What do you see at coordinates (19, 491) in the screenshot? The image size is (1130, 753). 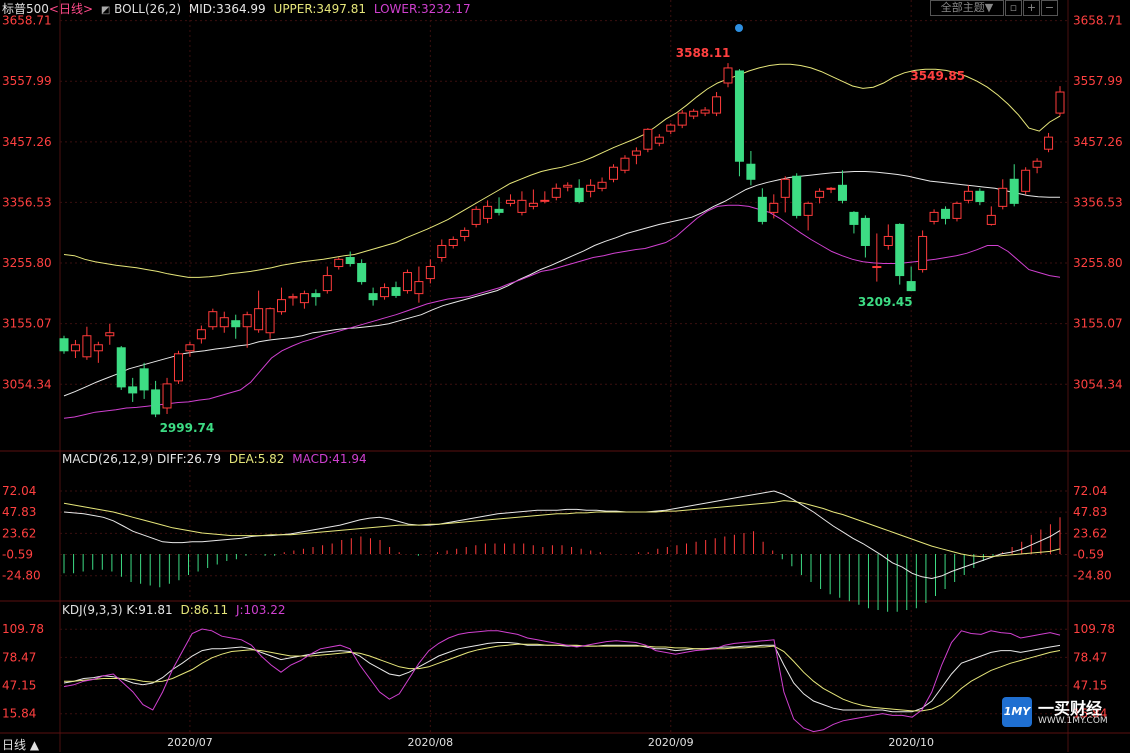 I see `macd-y-tick-left: 72.04` at bounding box center [19, 491].